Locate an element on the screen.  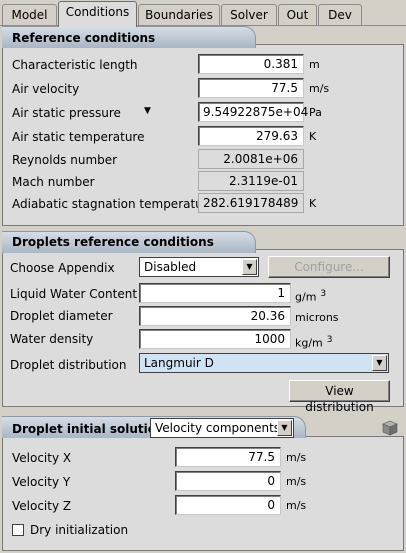
choose-appendix-label: Choose Appendix is located at coordinates (62, 268).